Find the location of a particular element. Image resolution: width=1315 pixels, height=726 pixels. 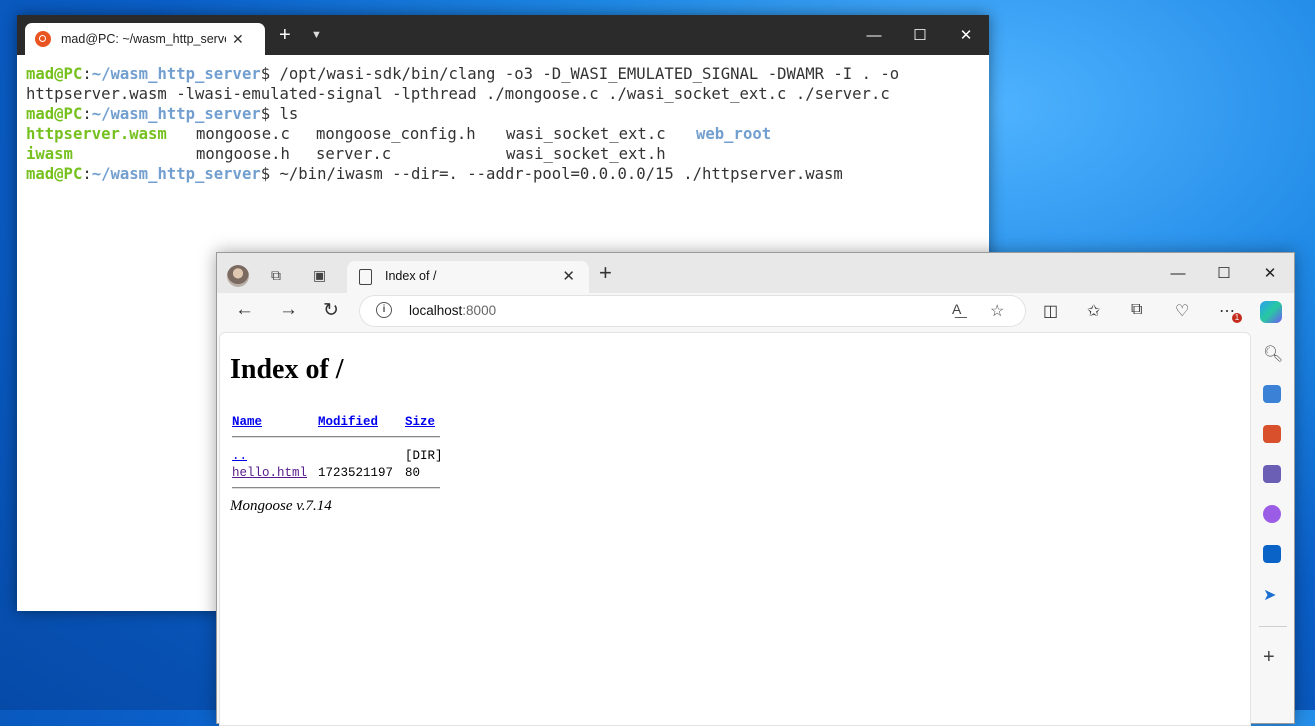

file-link: hello.html is located at coordinates (269, 473).